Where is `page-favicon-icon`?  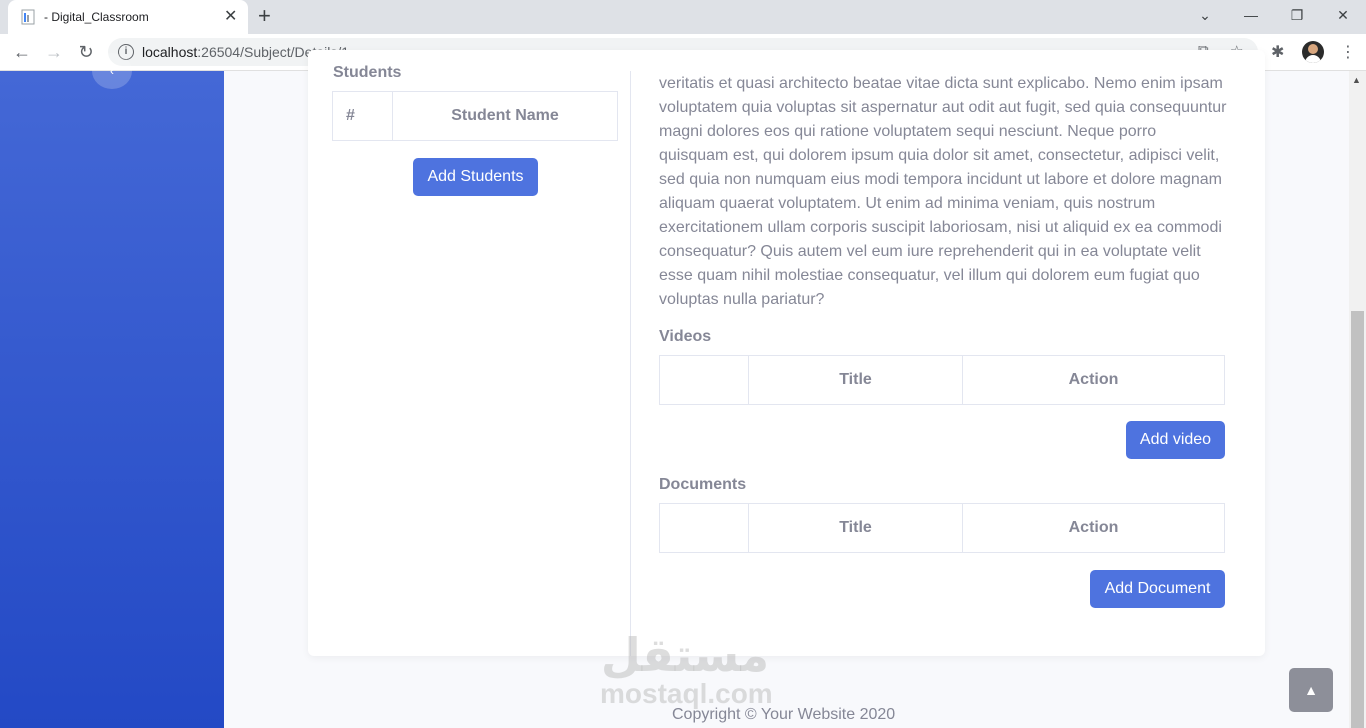
page-favicon-icon is located at coordinates (28, 17).